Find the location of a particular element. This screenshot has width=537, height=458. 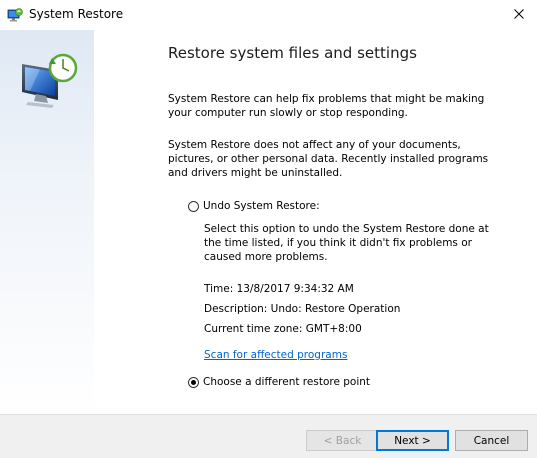

window-title: System Restore is located at coordinates (76, 14).